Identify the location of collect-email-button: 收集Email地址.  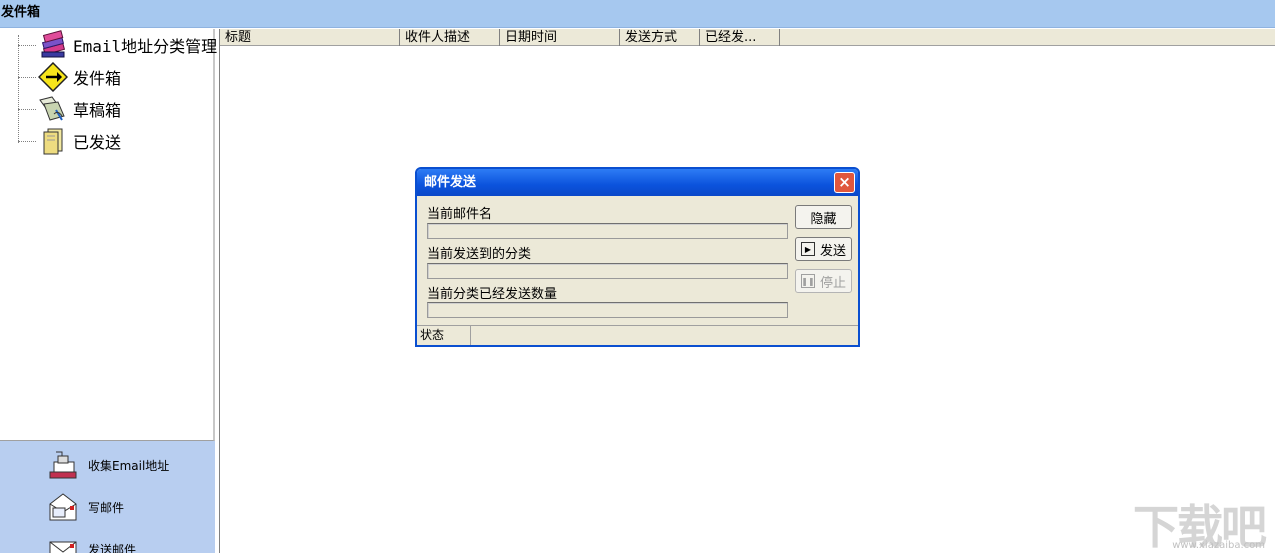
(106, 465).